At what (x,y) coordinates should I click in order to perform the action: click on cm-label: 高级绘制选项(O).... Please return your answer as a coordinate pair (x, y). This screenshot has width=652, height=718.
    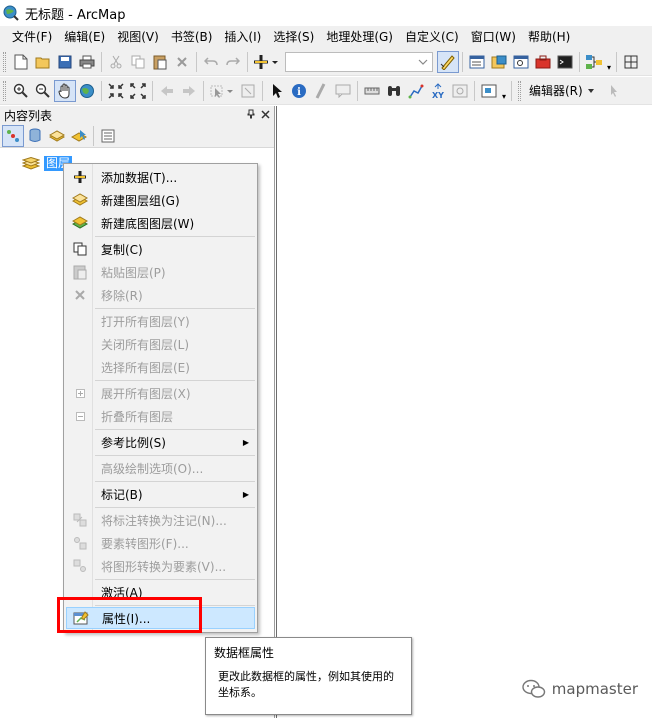
    Looking at the image, I should click on (152, 468).